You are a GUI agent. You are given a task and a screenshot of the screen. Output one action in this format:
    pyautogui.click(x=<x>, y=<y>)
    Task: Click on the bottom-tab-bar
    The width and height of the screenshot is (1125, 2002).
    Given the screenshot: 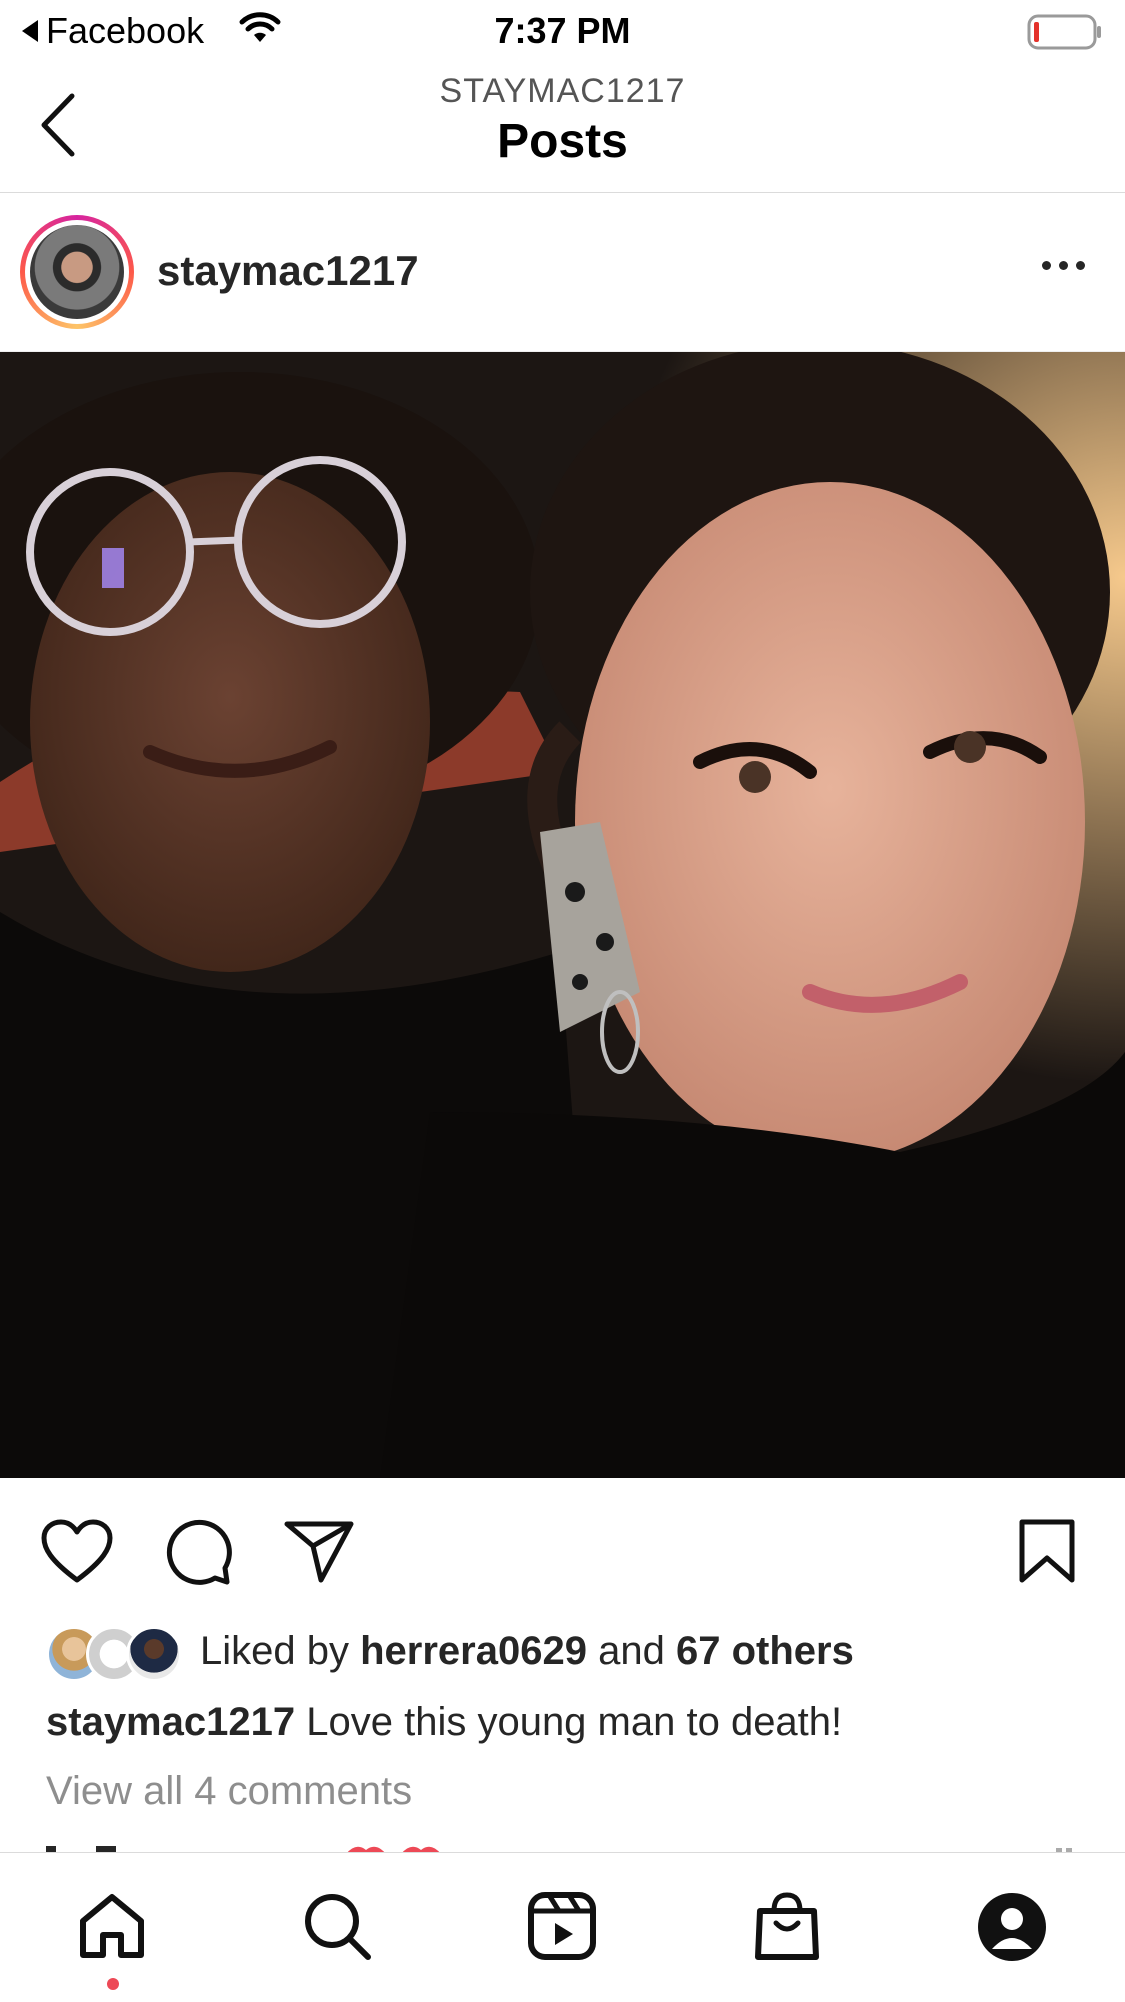 What is the action you would take?
    pyautogui.click(x=562, y=1927)
    